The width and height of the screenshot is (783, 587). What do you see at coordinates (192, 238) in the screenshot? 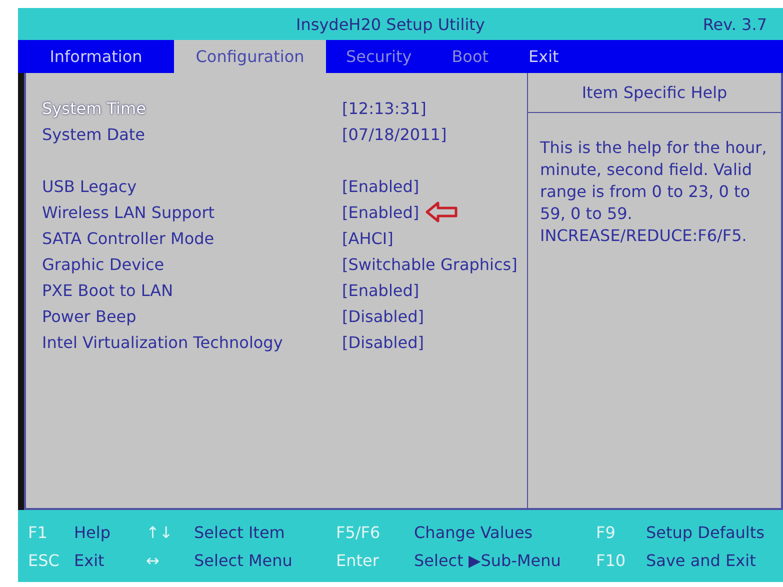
I see `setting-label: SATA Controller Mode` at bounding box center [192, 238].